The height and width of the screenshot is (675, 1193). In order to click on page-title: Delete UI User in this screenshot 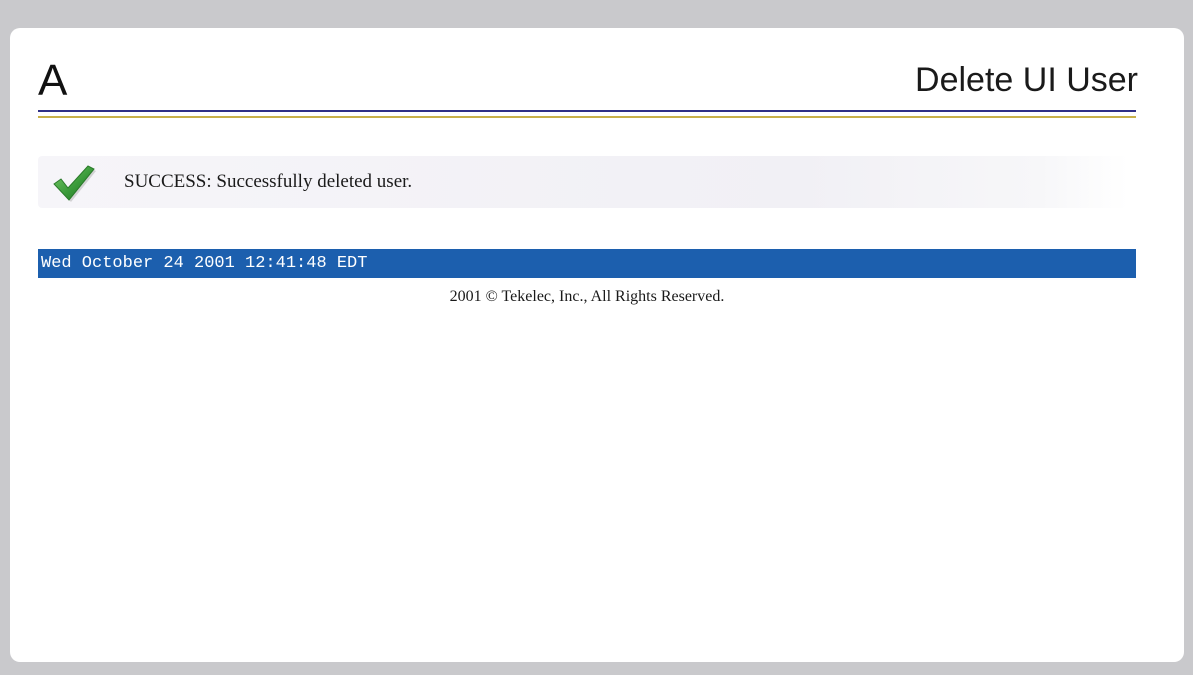, I will do `click(1026, 80)`.